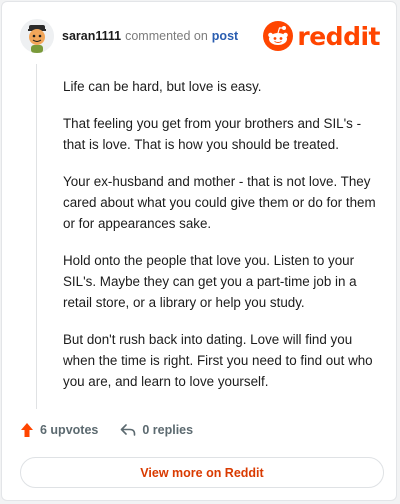 The image size is (400, 504). Describe the element at coordinates (128, 430) in the screenshot. I see `reply-arrow-icon` at that location.